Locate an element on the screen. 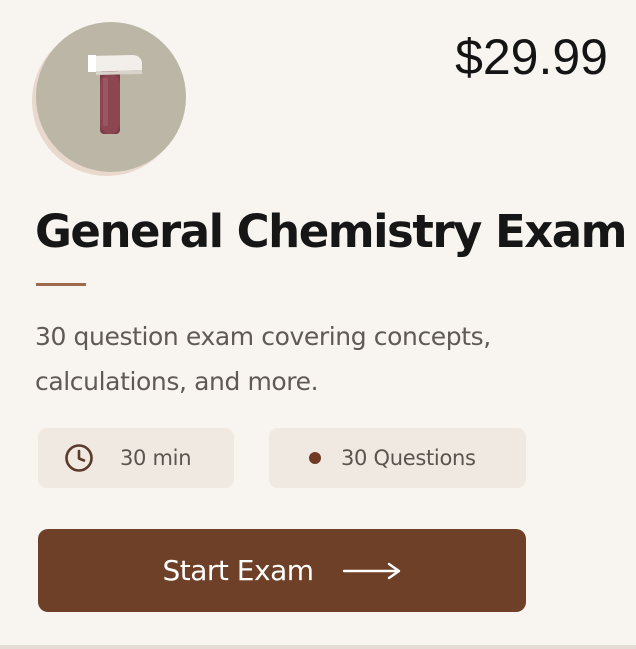 The height and width of the screenshot is (649, 636). clock-icon is located at coordinates (79, 458).